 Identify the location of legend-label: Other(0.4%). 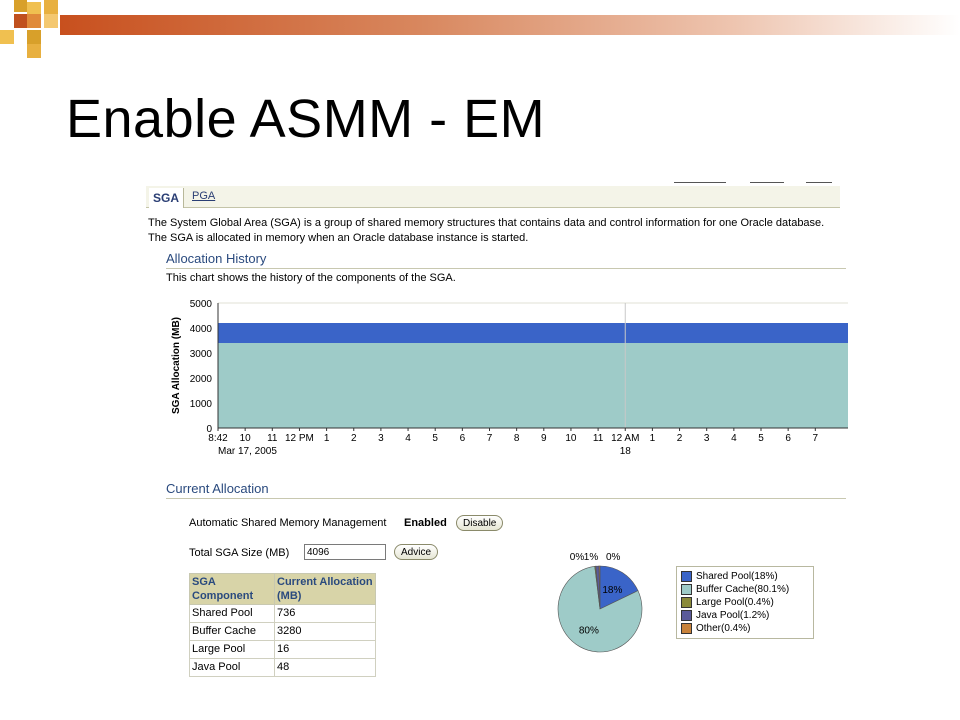
(723, 628).